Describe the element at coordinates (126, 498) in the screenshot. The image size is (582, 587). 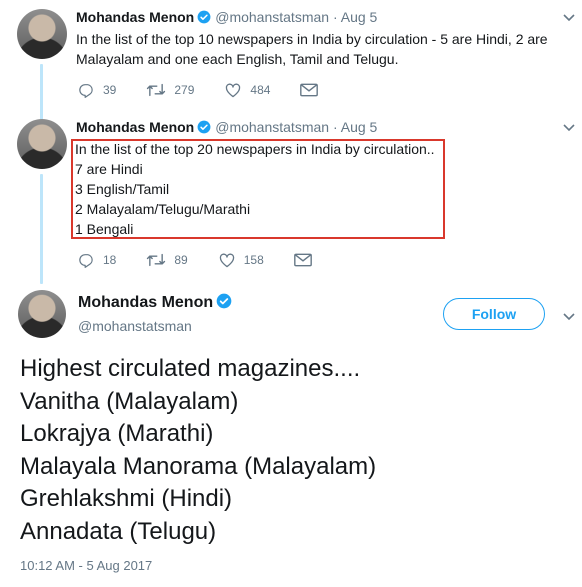
I see `tweet-text-line: Grehlakshmi (Hindi)` at that location.